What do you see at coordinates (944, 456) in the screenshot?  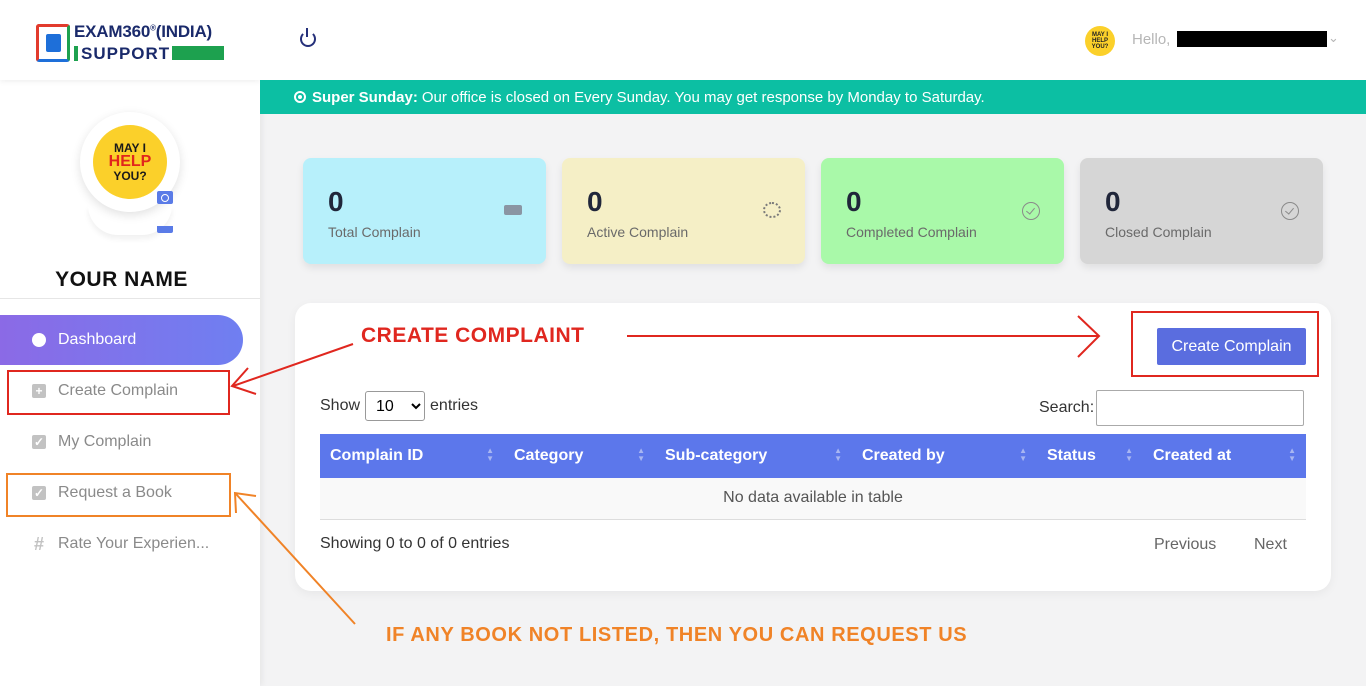 I see `column-header: Created by ▲ ▼` at bounding box center [944, 456].